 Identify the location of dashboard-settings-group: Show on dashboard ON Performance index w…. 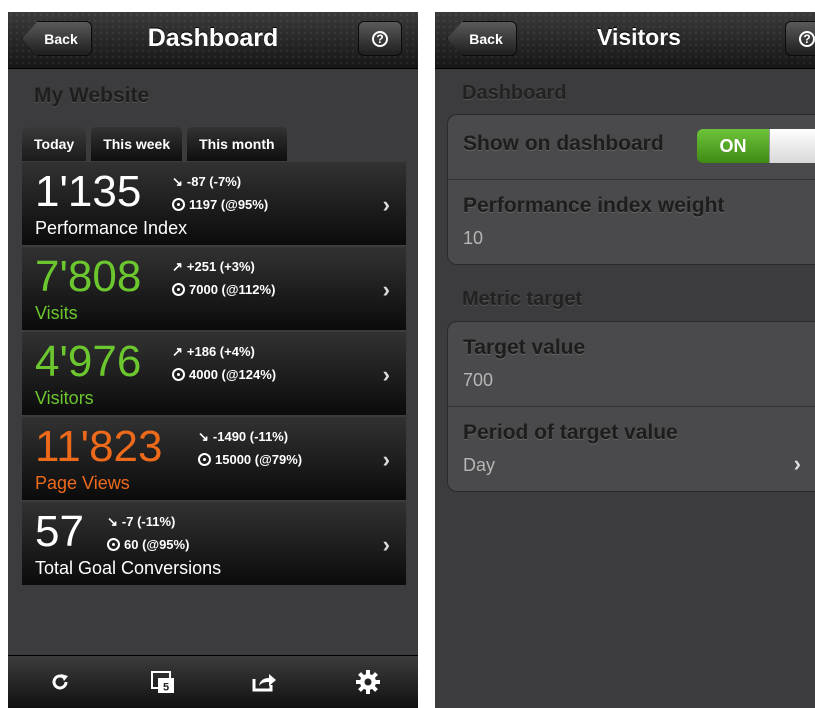
(631, 189).